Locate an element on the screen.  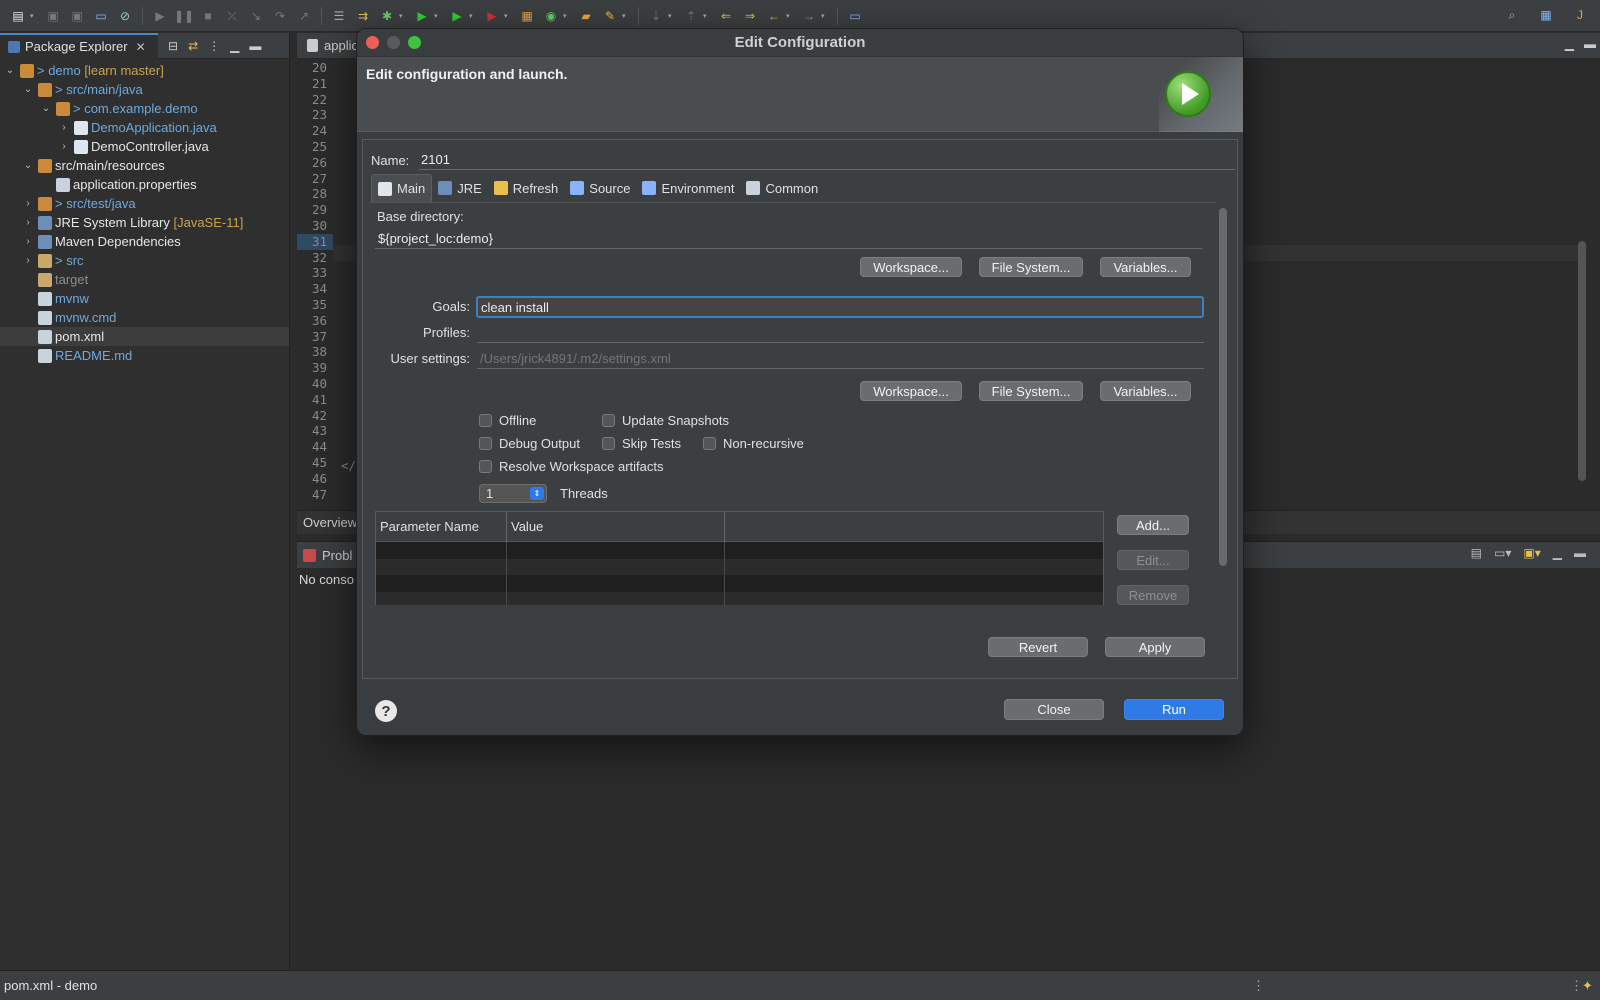
offline-checkbox: Offline is located at coordinates (507, 420).